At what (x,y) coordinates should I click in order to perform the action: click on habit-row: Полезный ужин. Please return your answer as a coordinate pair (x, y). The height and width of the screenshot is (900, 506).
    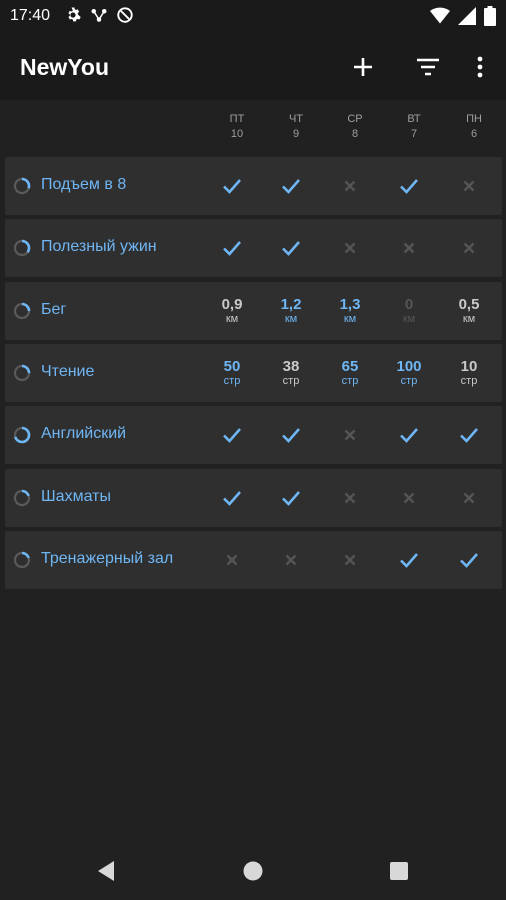
    Looking at the image, I should click on (253, 248).